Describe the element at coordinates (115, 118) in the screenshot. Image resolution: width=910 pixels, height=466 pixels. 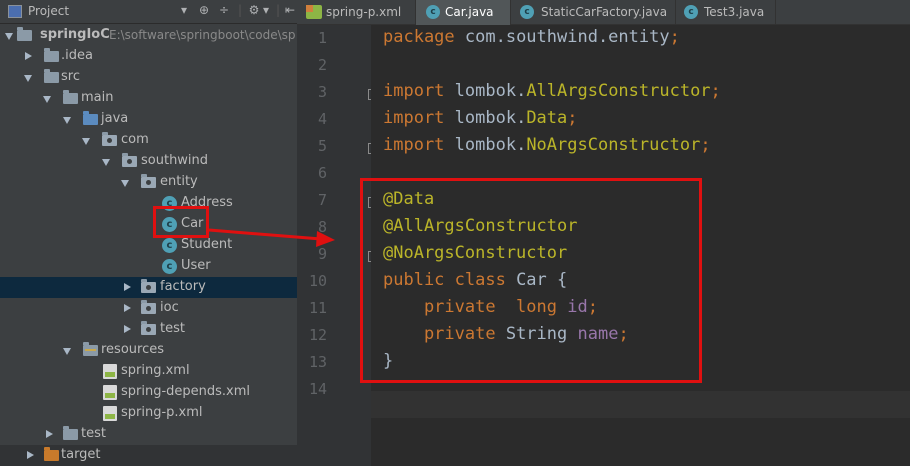
I see `tree-item-label: java` at that location.